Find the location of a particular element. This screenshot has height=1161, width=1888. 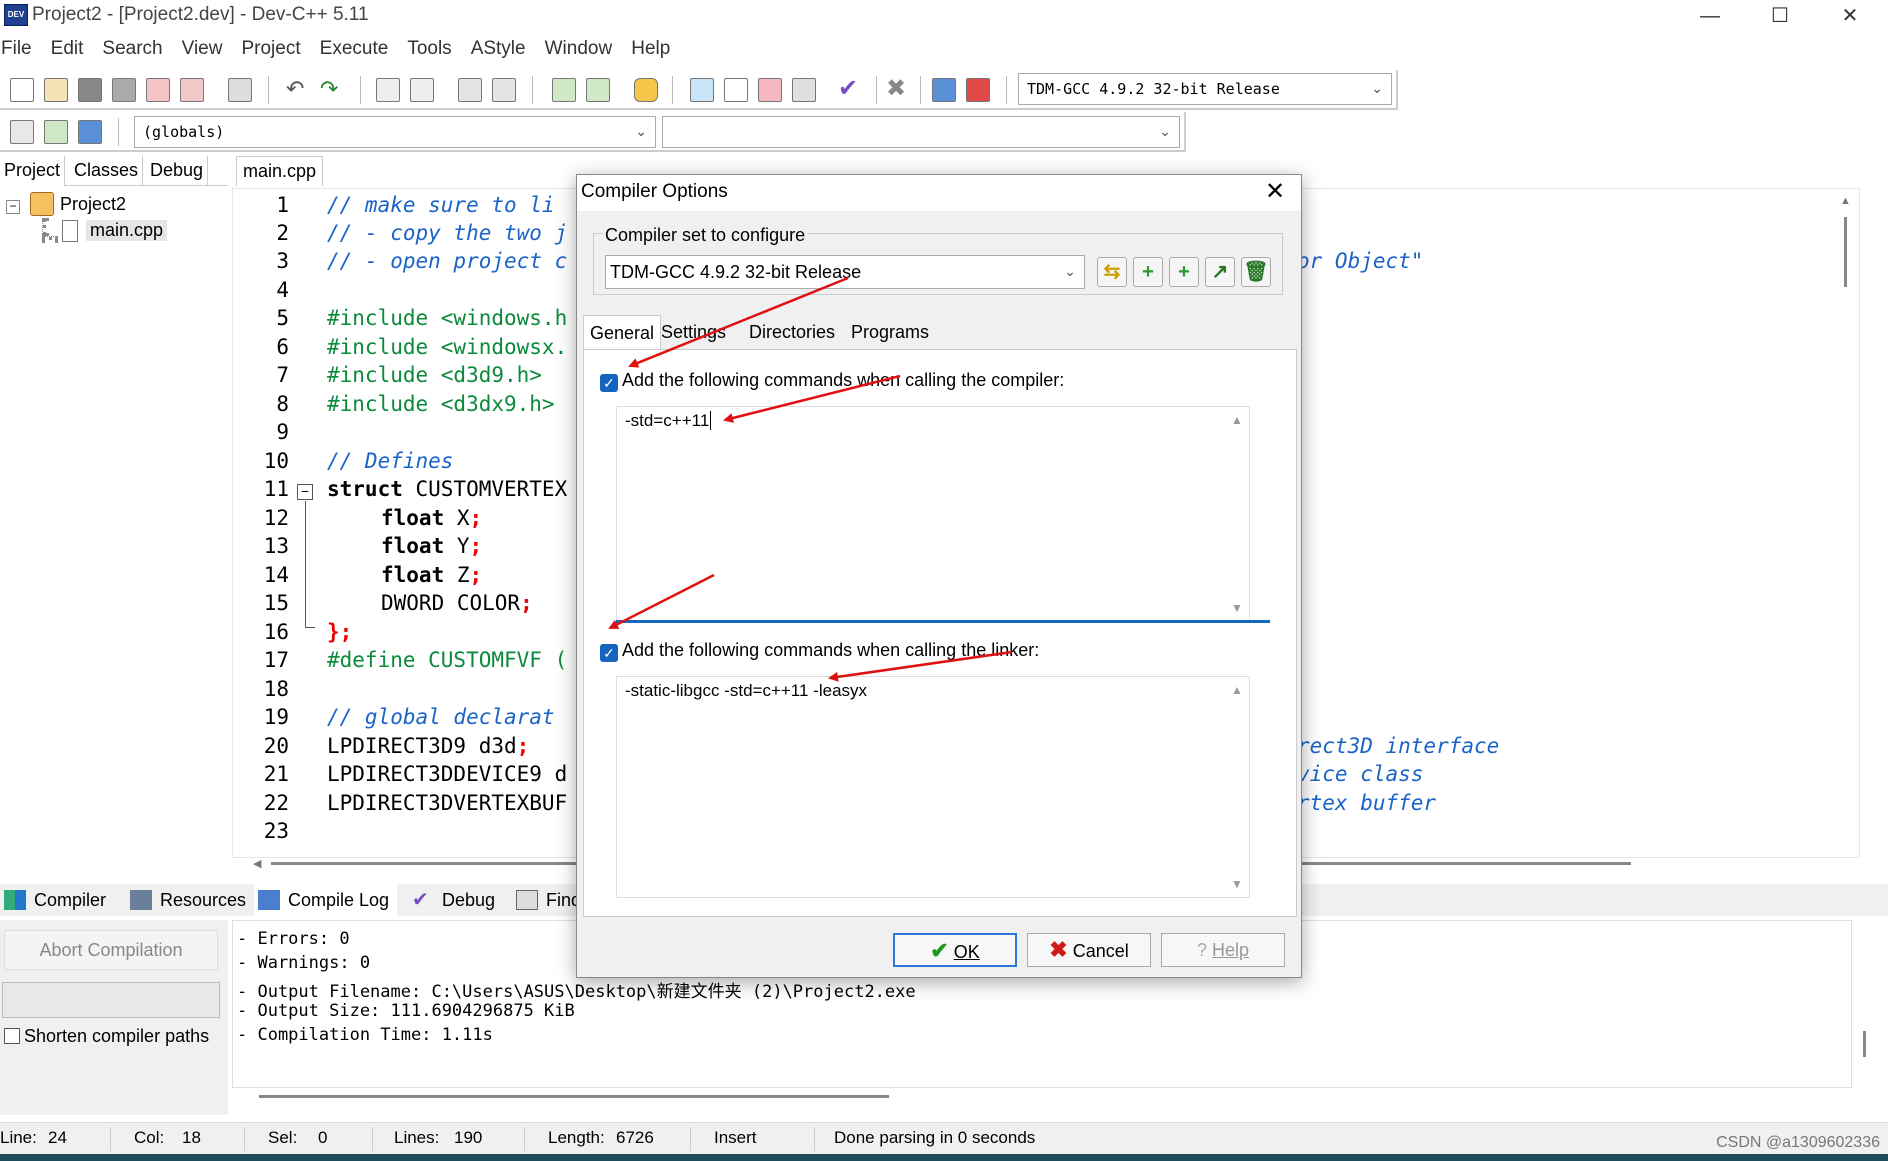

close-file-icon is located at coordinates (158, 90).